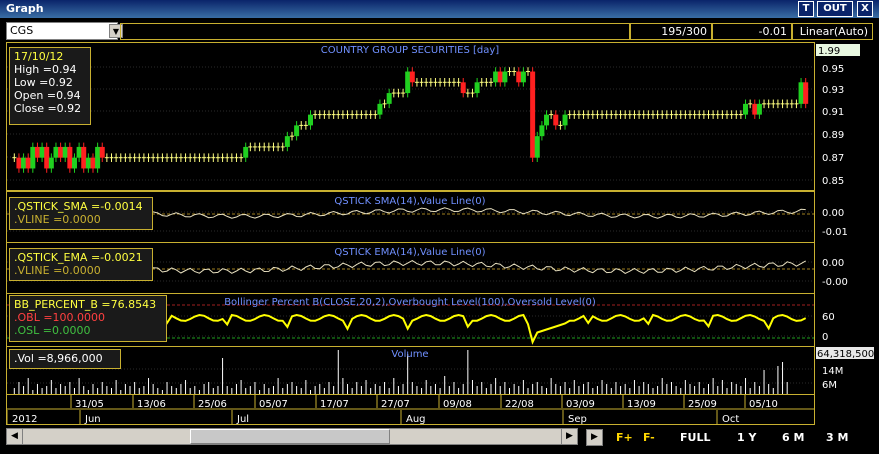 Image resolution: width=879 pixels, height=454 pixels. I want to click on vol-tick: 6M, so click(829, 385).